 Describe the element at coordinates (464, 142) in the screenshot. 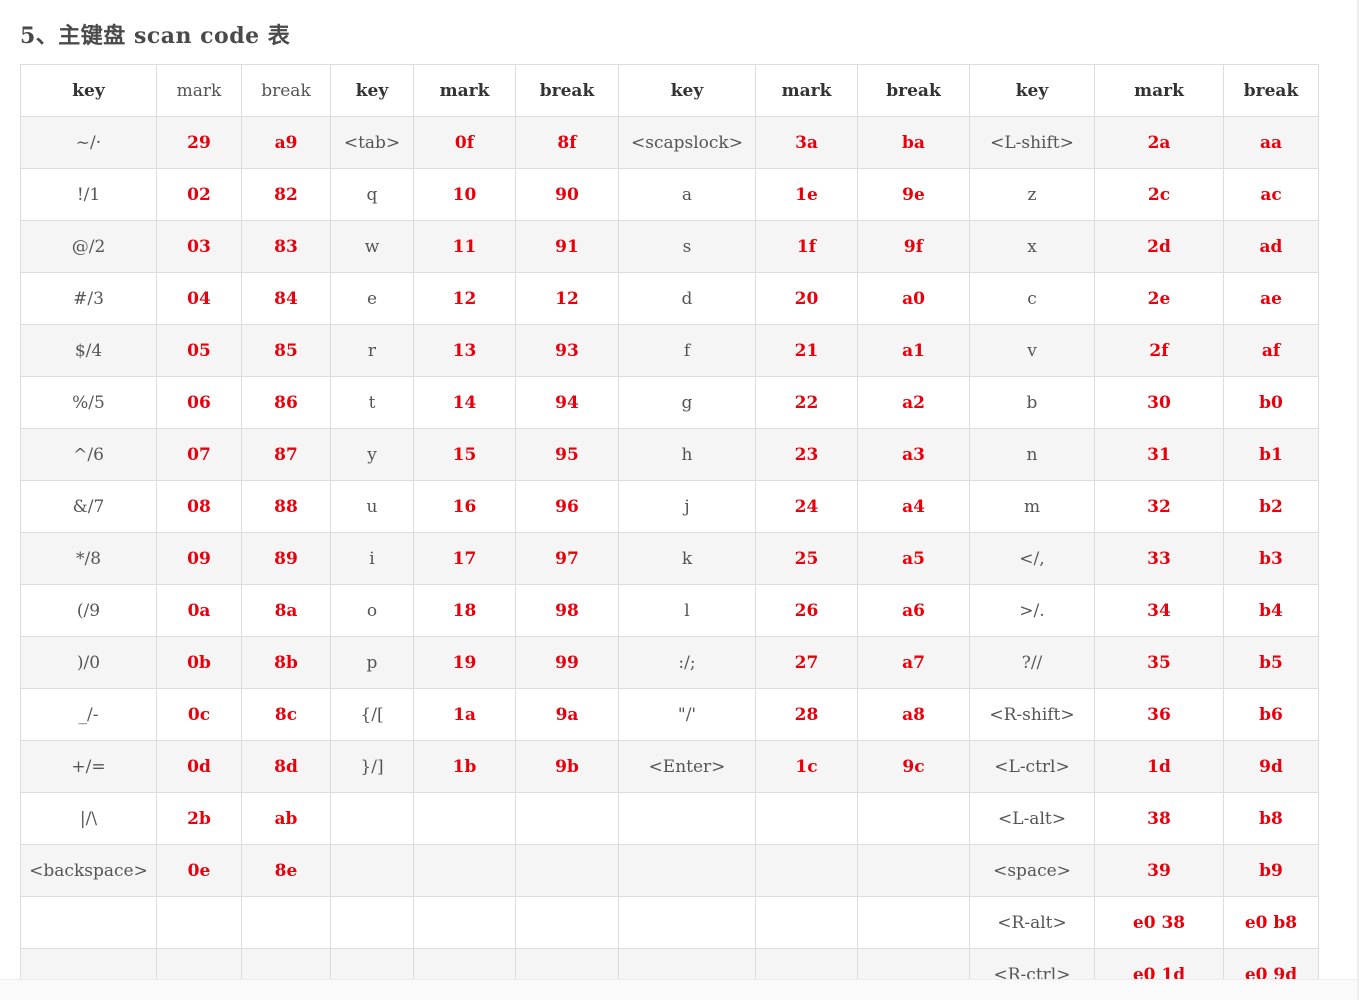

I see `mark-cell: 0f` at that location.